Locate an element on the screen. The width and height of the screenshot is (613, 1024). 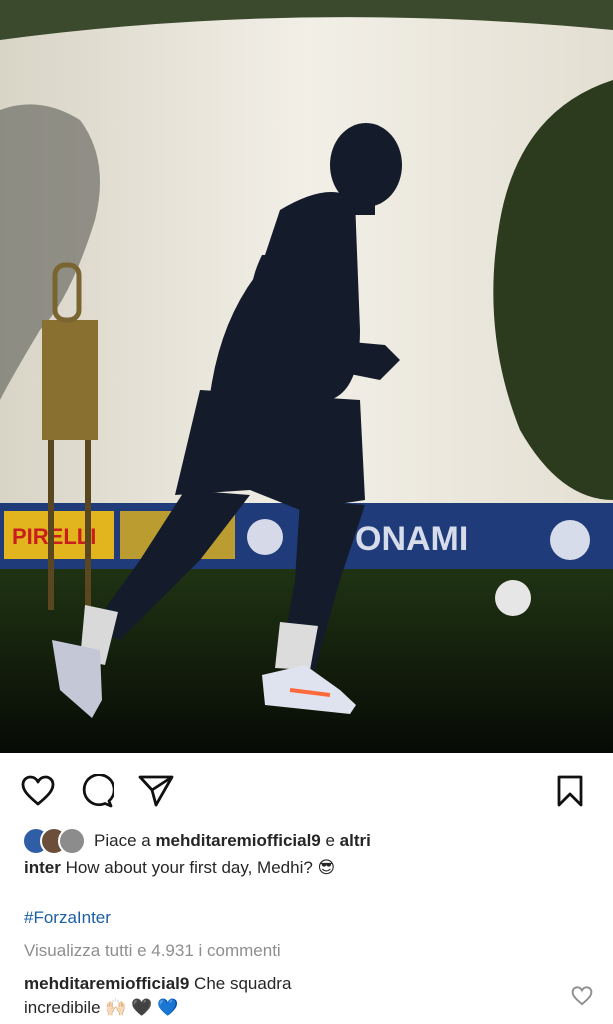
caption-text: How about your first day, Medhi? 😎 is located at coordinates (198, 867).